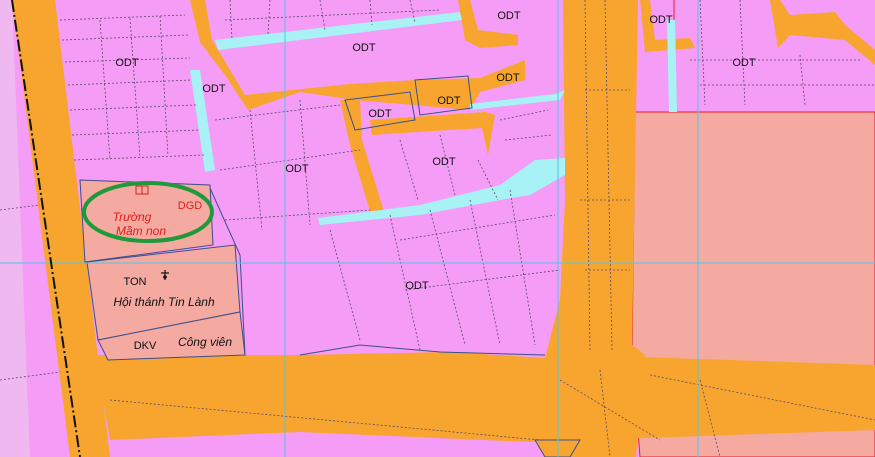  I want to click on label-odt-9: ODT, so click(297, 169).